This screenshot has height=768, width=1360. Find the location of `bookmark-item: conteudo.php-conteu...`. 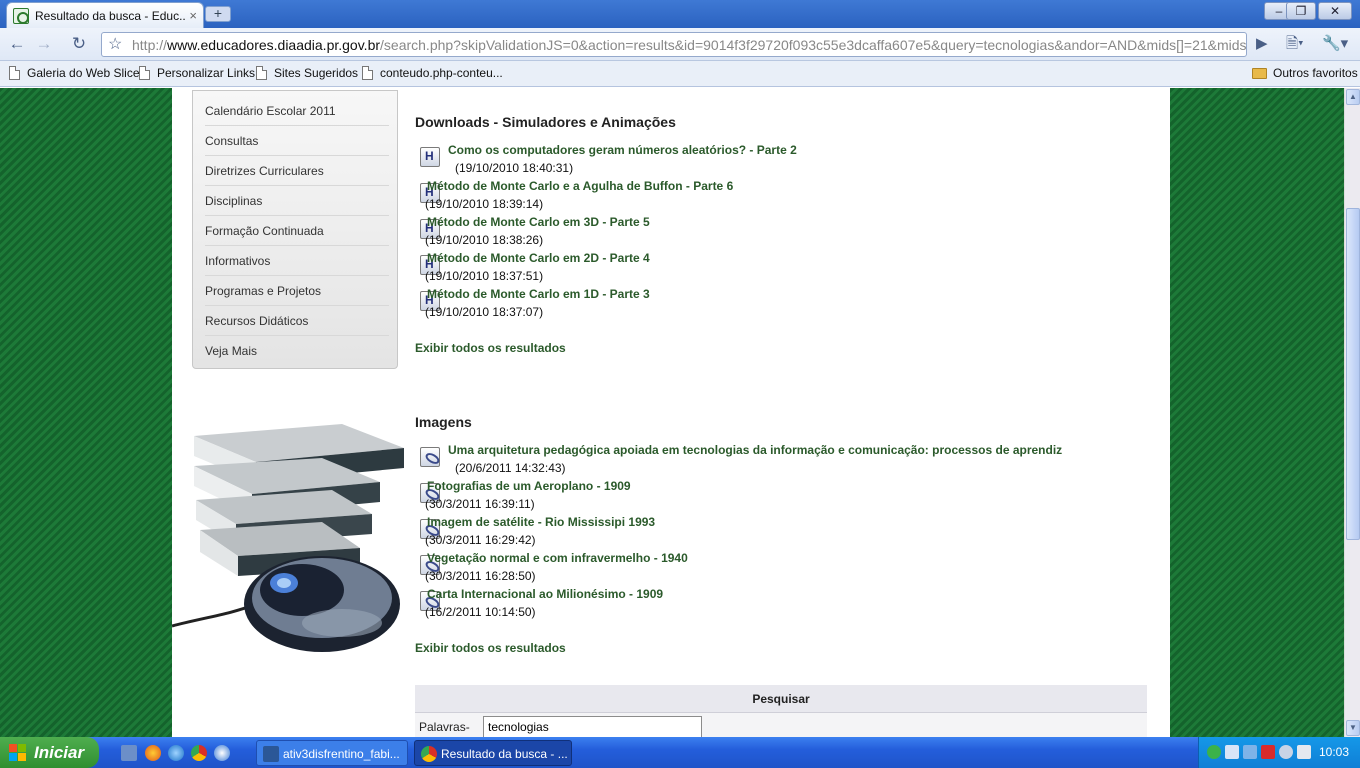

bookmark-item: conteudo.php-conteu... is located at coordinates (432, 73).